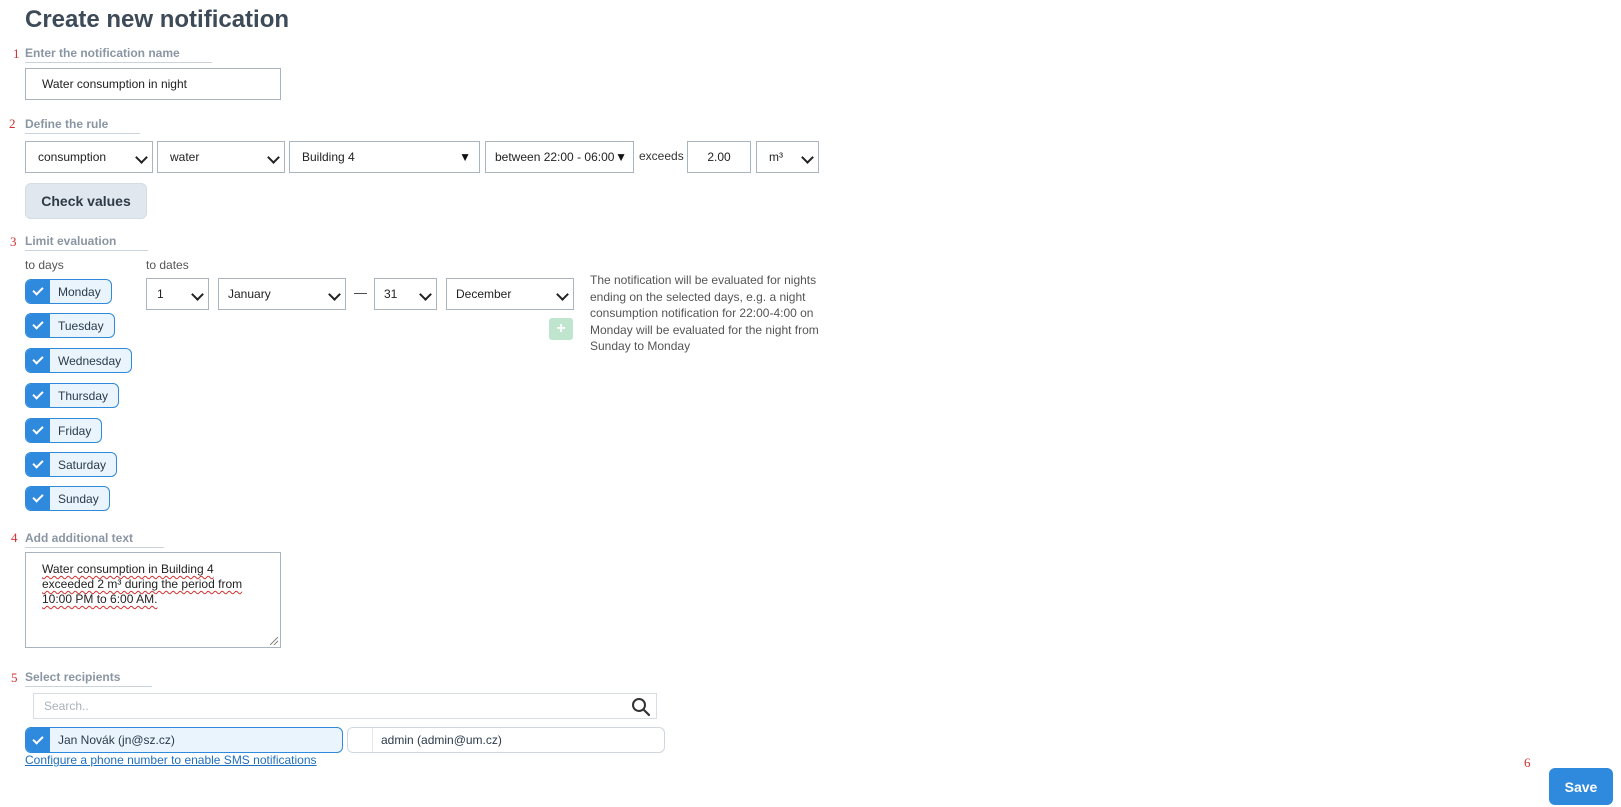 Image resolution: width=1621 pixels, height=807 pixels. I want to click on metric-select-value: consumption, so click(72, 157).